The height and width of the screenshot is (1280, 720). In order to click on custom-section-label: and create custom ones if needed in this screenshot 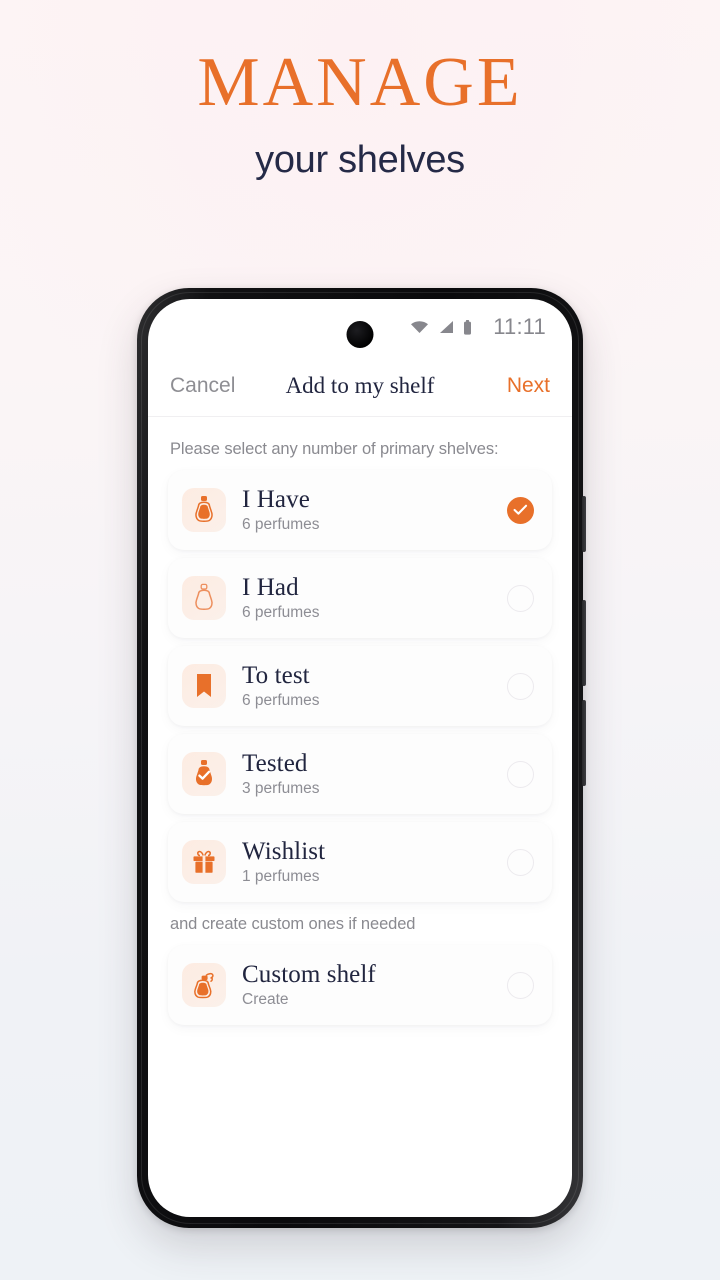, I will do `click(293, 924)`.